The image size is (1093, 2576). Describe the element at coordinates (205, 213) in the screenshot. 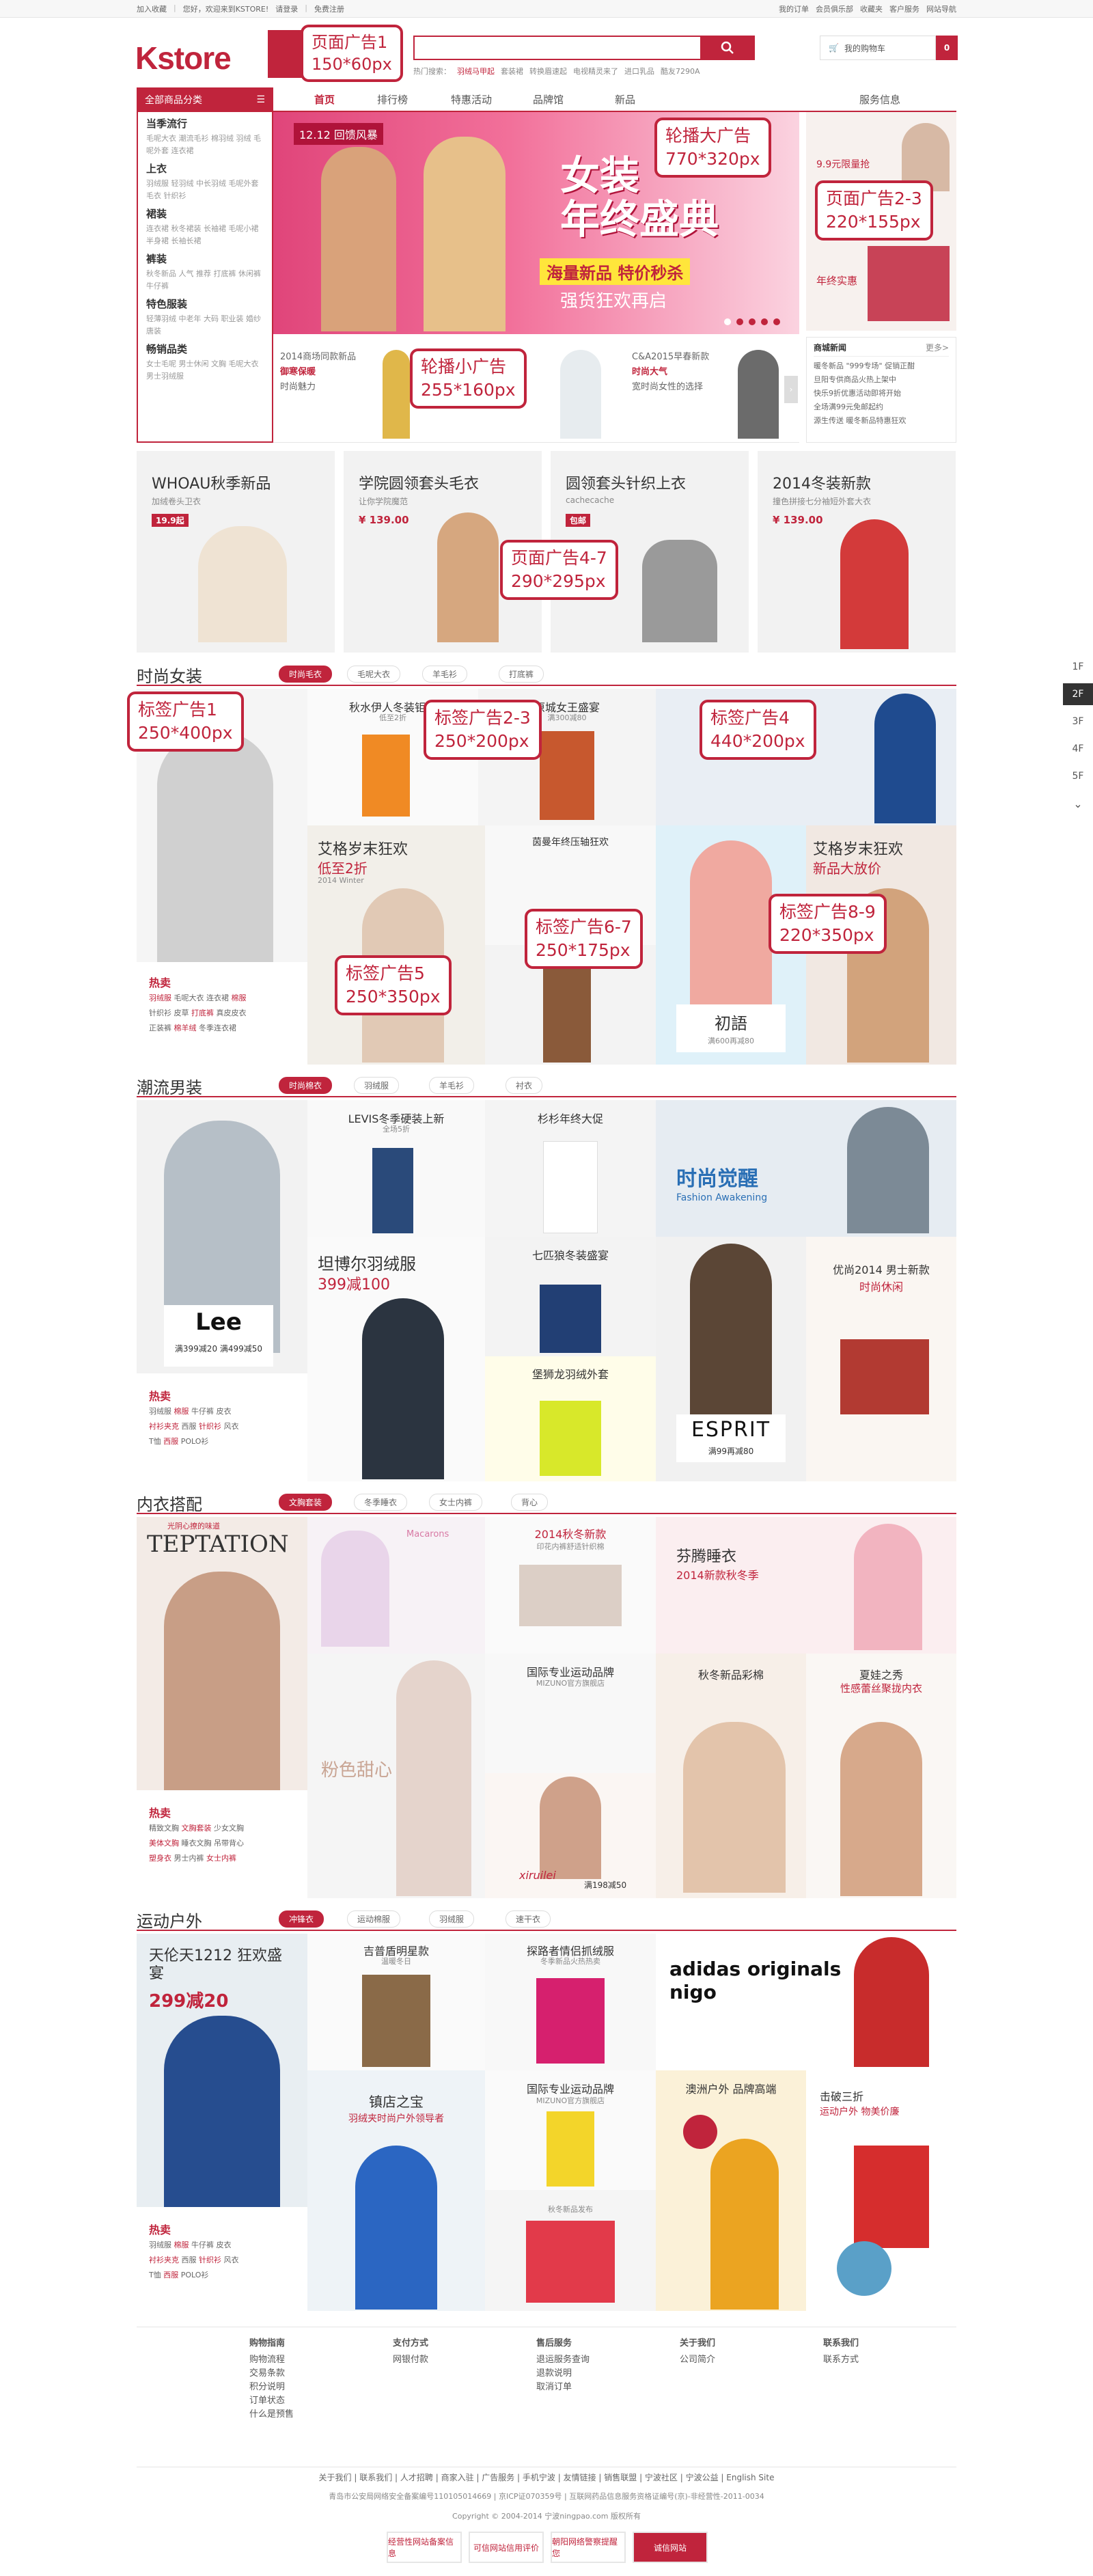

I see `category-title: 裙装` at that location.